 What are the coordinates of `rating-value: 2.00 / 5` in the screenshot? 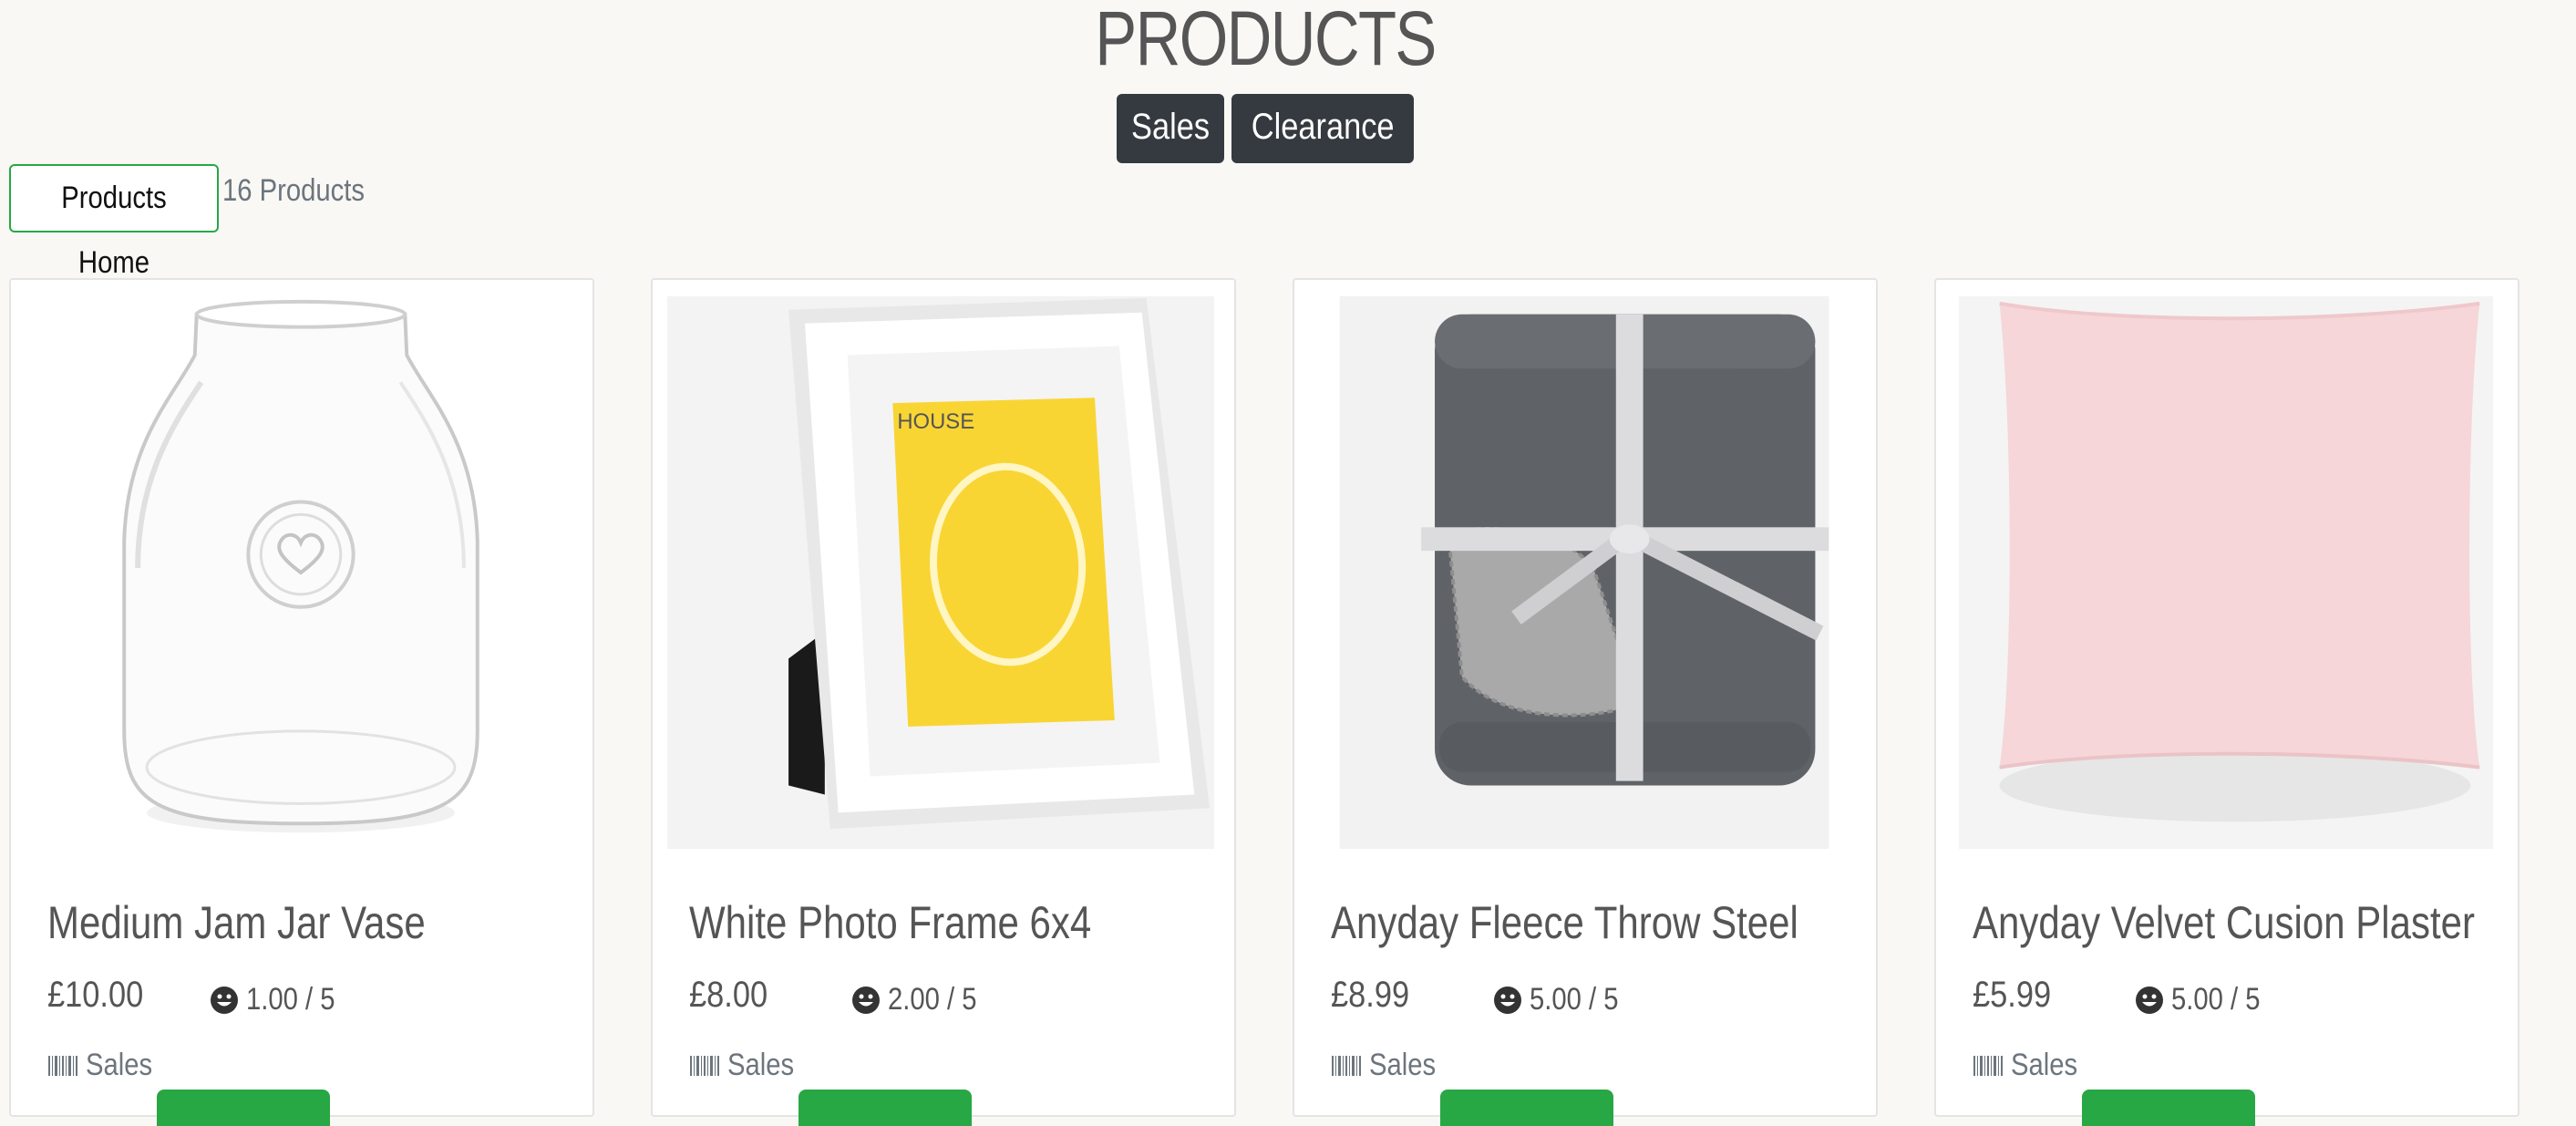 It's located at (932, 1000).